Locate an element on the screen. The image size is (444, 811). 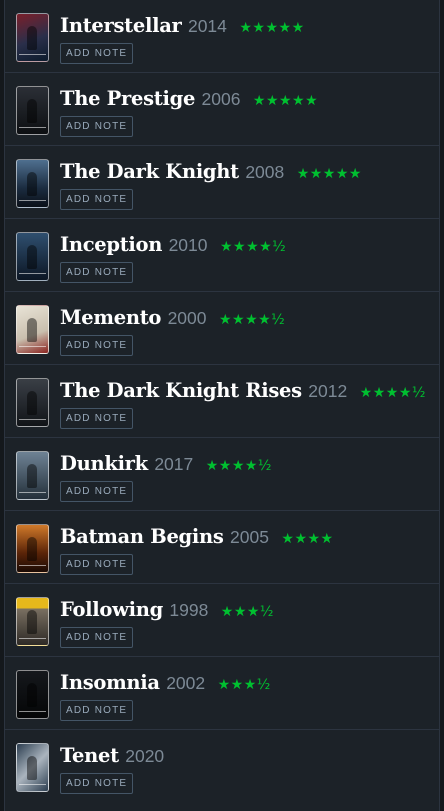
film-title: The Dark Knight Rises is located at coordinates (181, 390).